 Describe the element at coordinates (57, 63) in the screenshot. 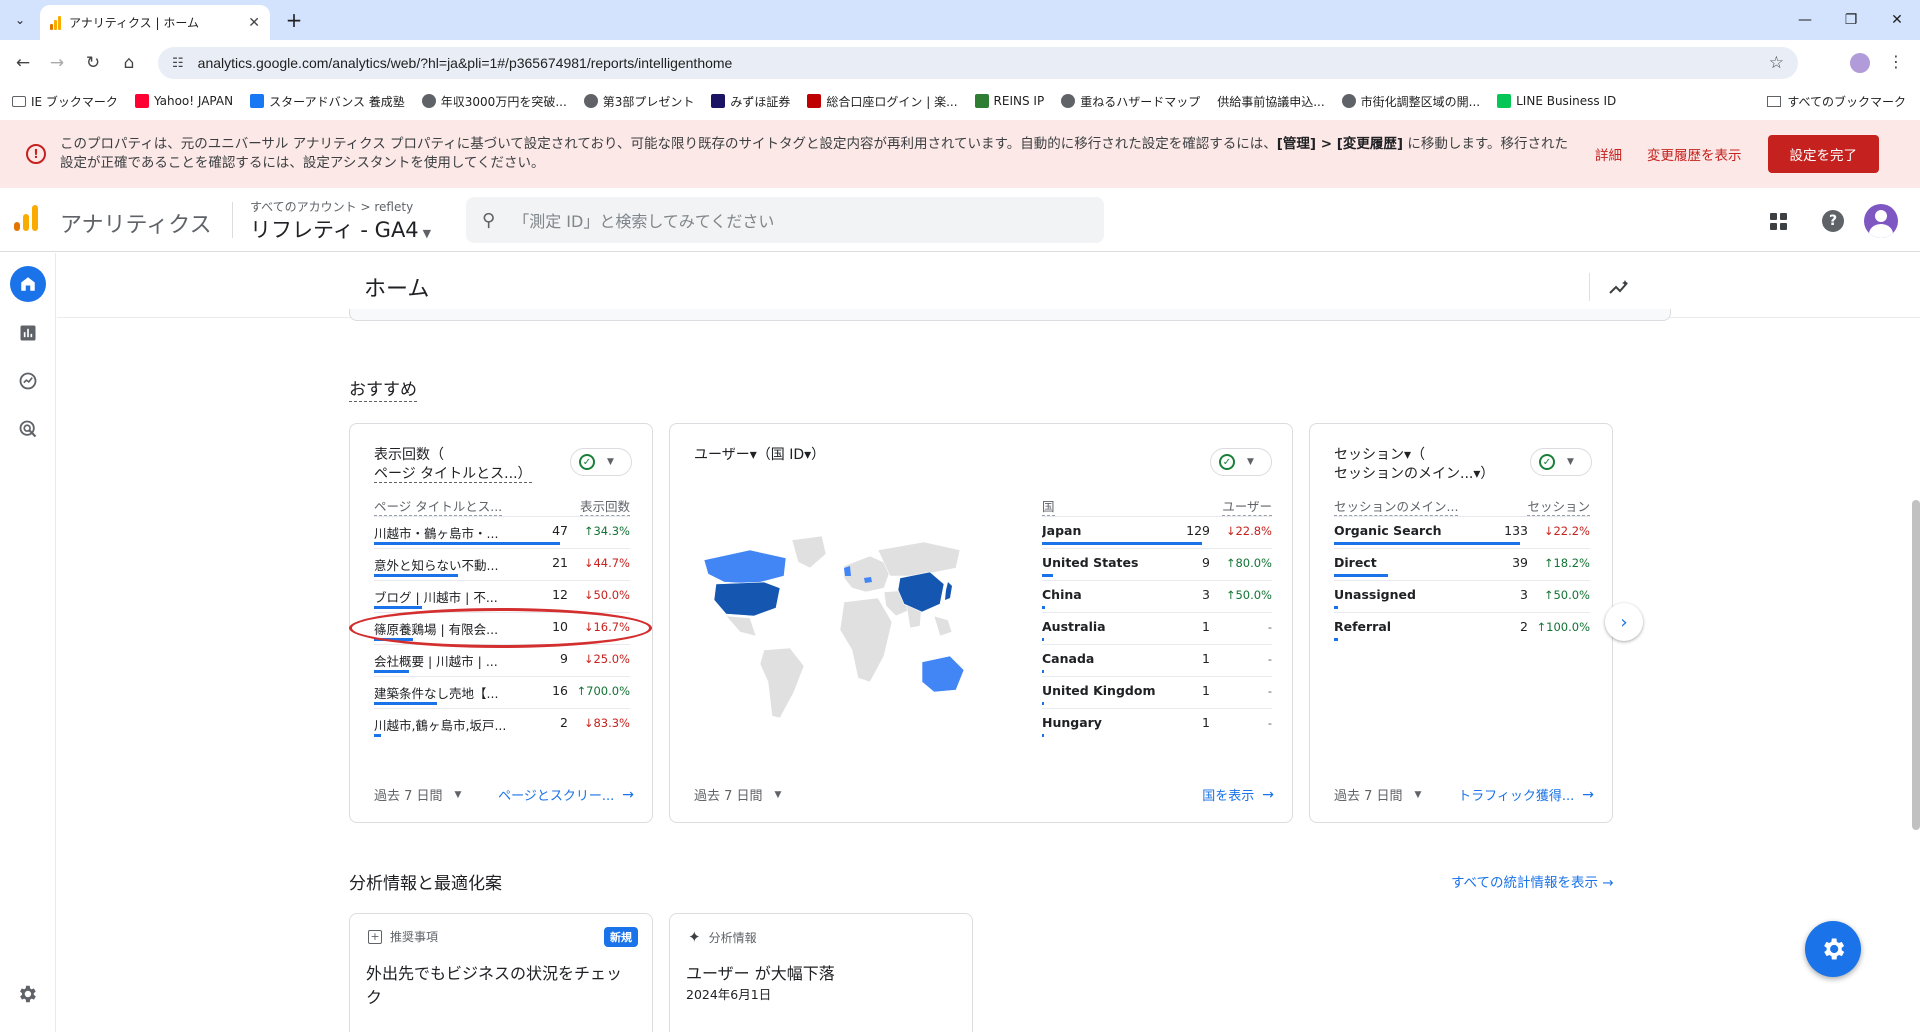

I see `forward-arrow-icon: →` at that location.